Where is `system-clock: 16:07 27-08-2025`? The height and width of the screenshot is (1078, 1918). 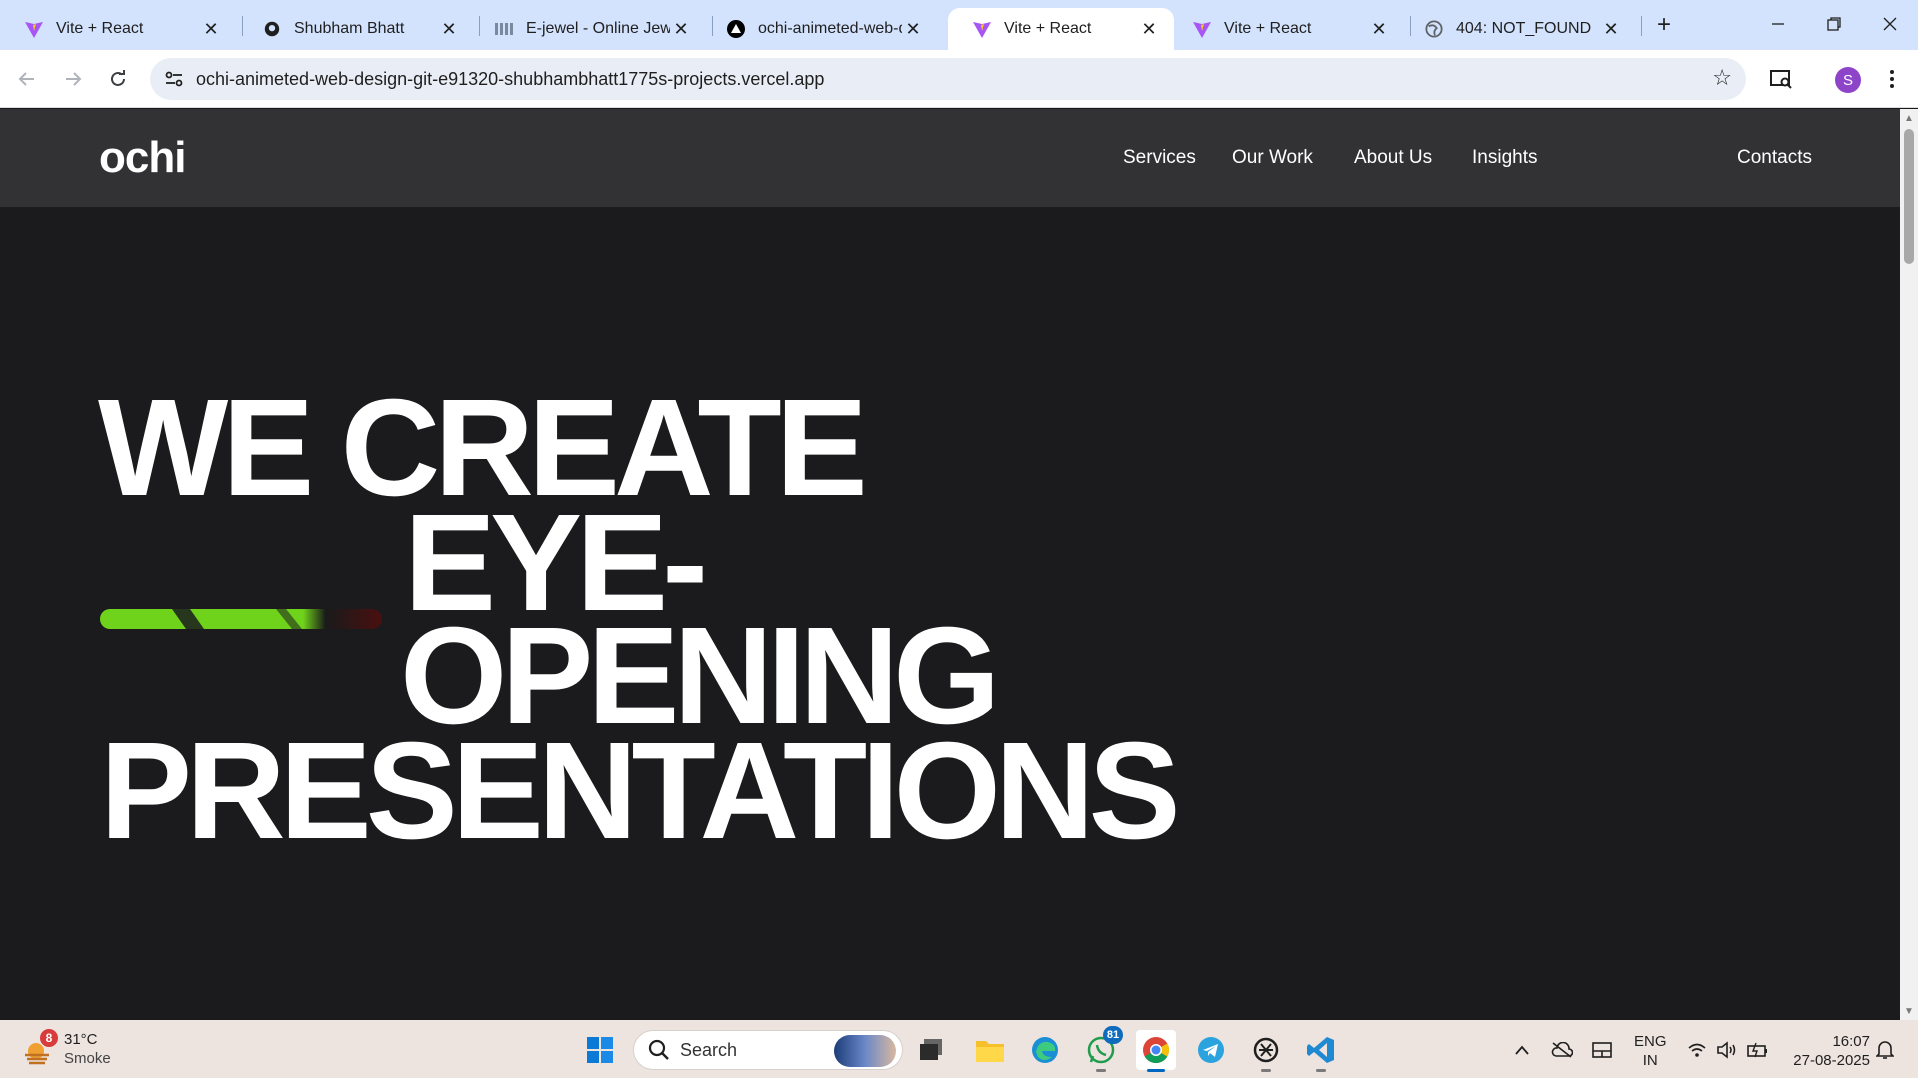 system-clock: 16:07 27-08-2025 is located at coordinates (1825, 1051).